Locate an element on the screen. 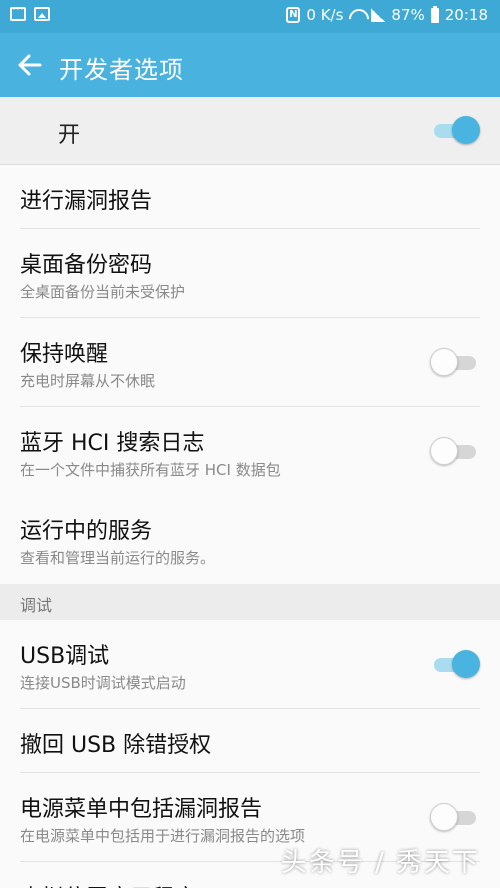  arrow-left-icon is located at coordinates (30, 65).